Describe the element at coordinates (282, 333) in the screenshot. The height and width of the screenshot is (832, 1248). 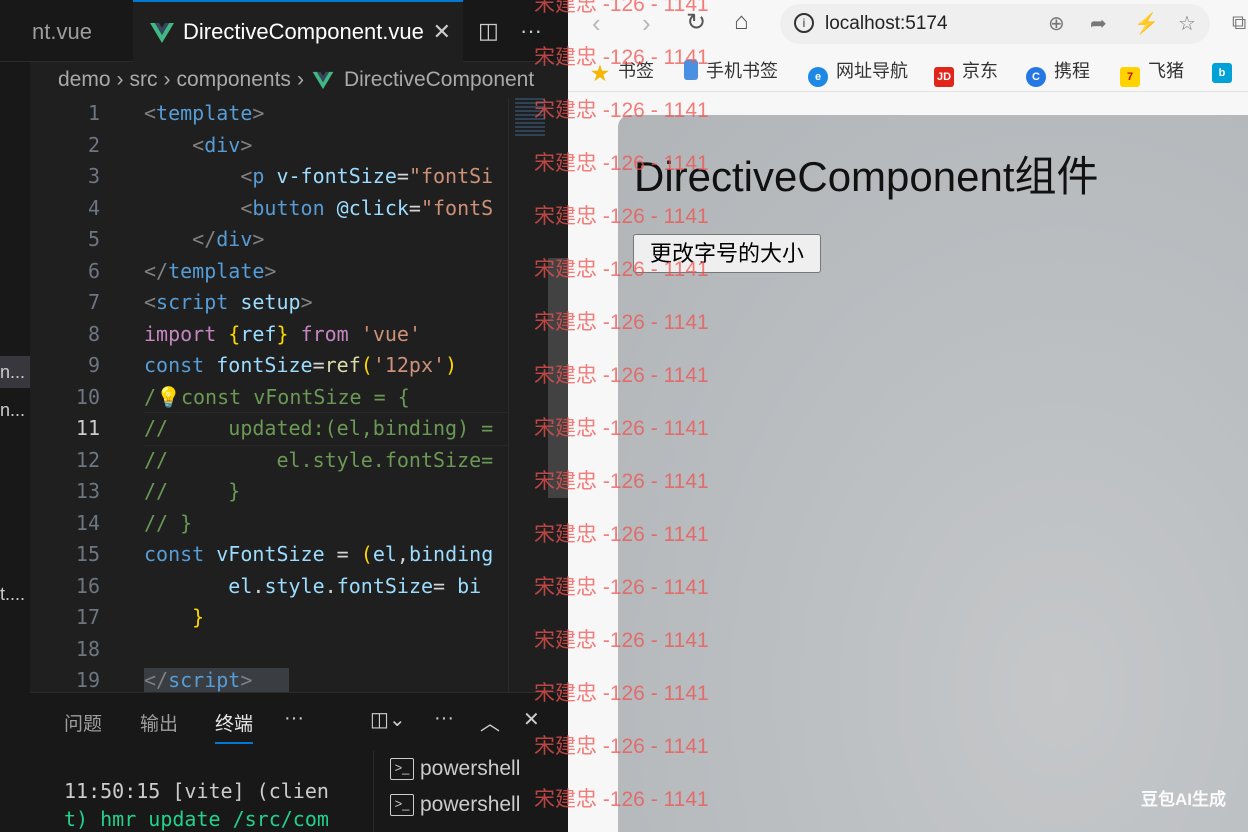
I see `code-line: import {ref} from 'vue'` at that location.